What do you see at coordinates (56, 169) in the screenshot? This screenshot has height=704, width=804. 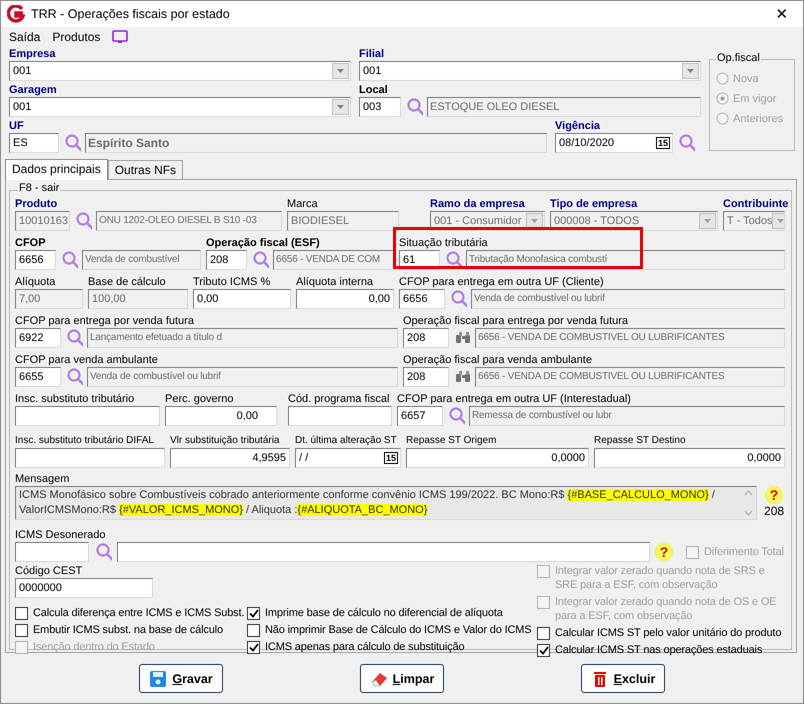 I see `tab: Dados principais` at bounding box center [56, 169].